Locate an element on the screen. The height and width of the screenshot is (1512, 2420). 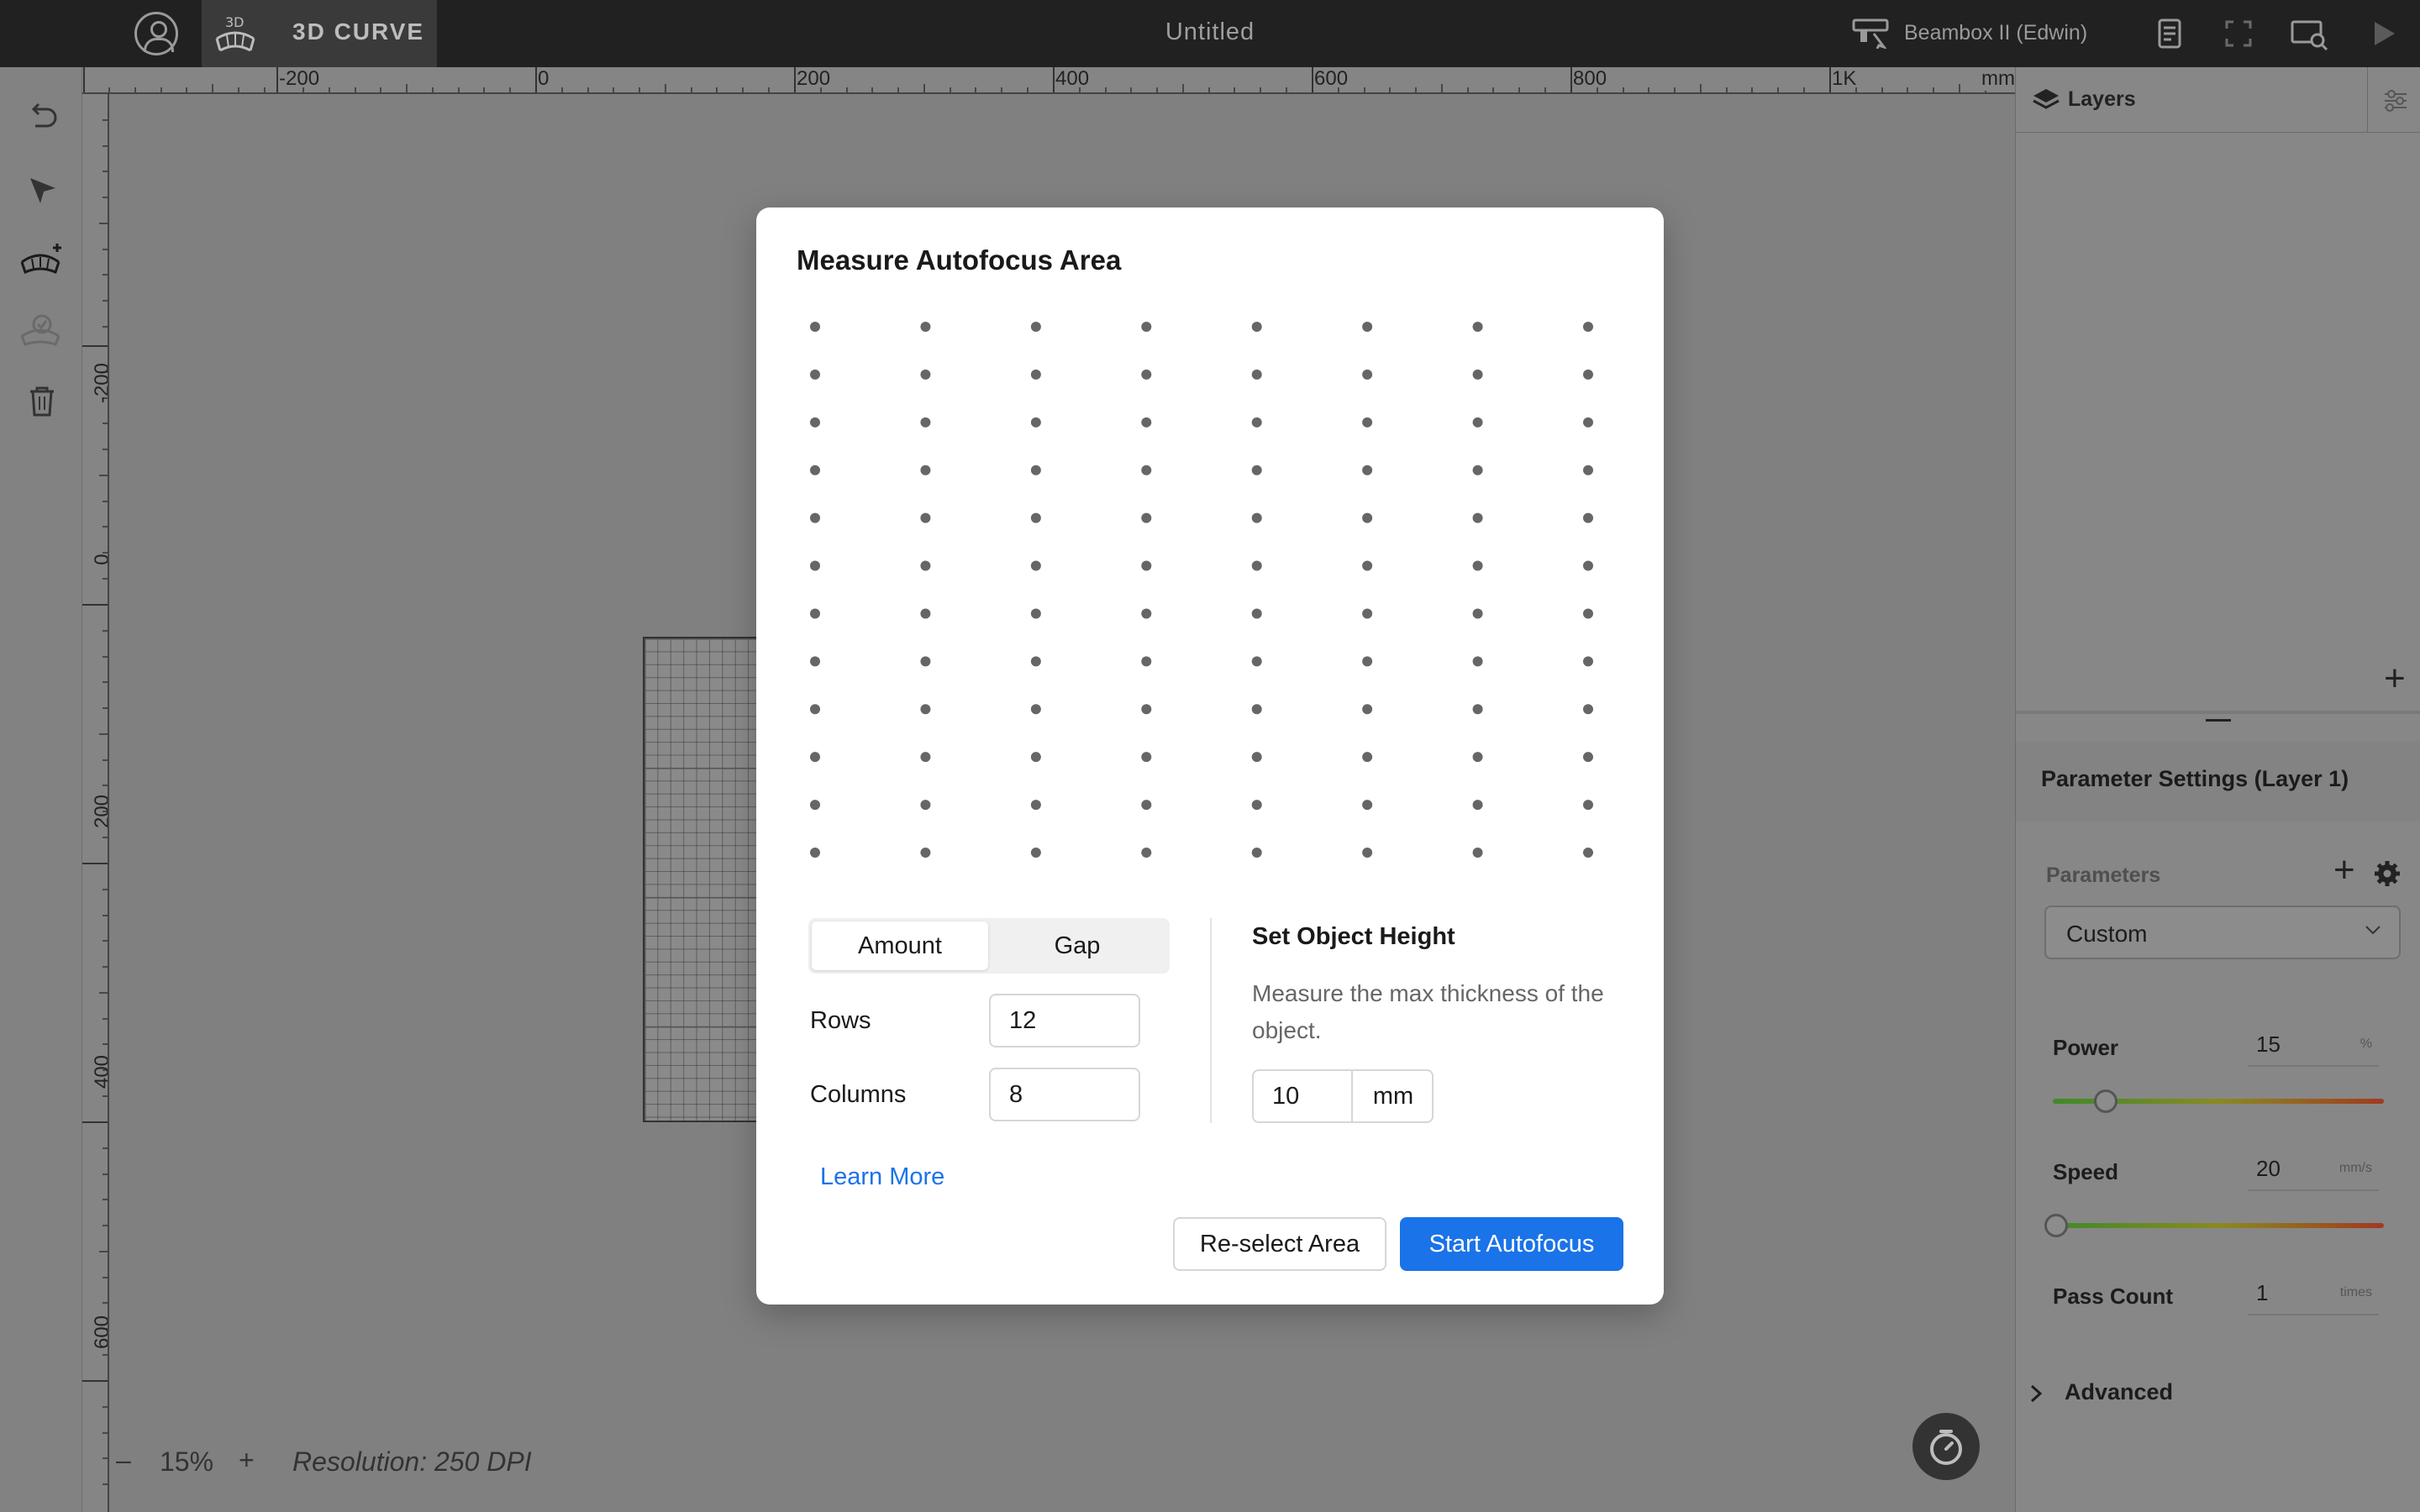
object-height-title: Set Object Height is located at coordinates (1353, 936).